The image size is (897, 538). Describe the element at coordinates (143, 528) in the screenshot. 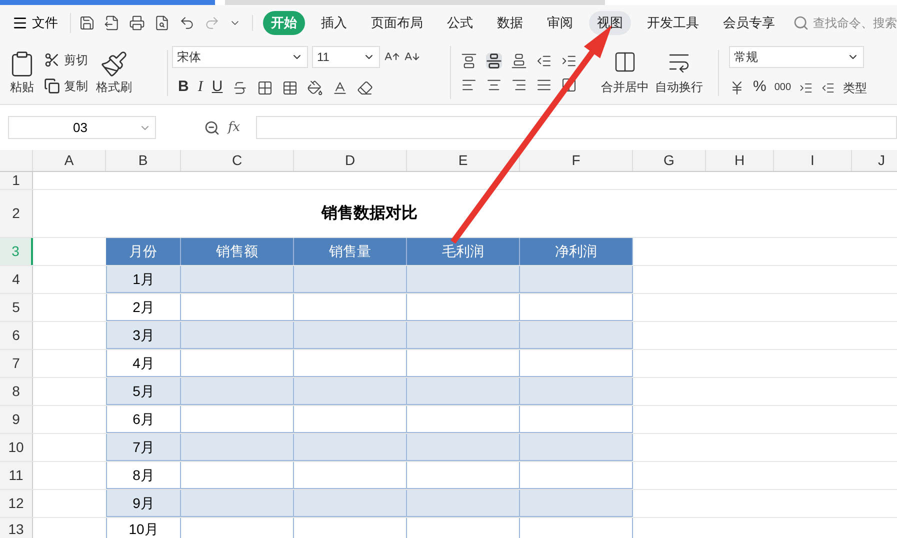

I see `table-cell: 10月` at that location.